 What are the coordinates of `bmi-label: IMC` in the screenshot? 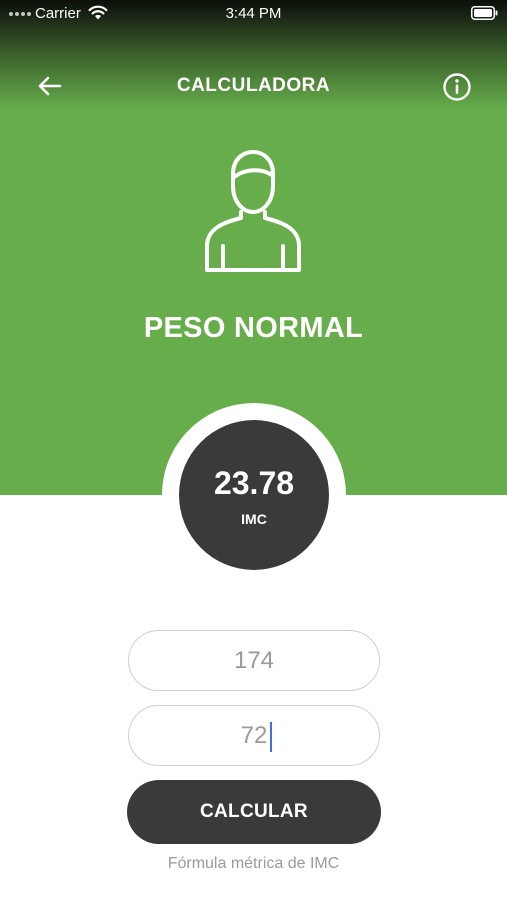 It's located at (254, 519).